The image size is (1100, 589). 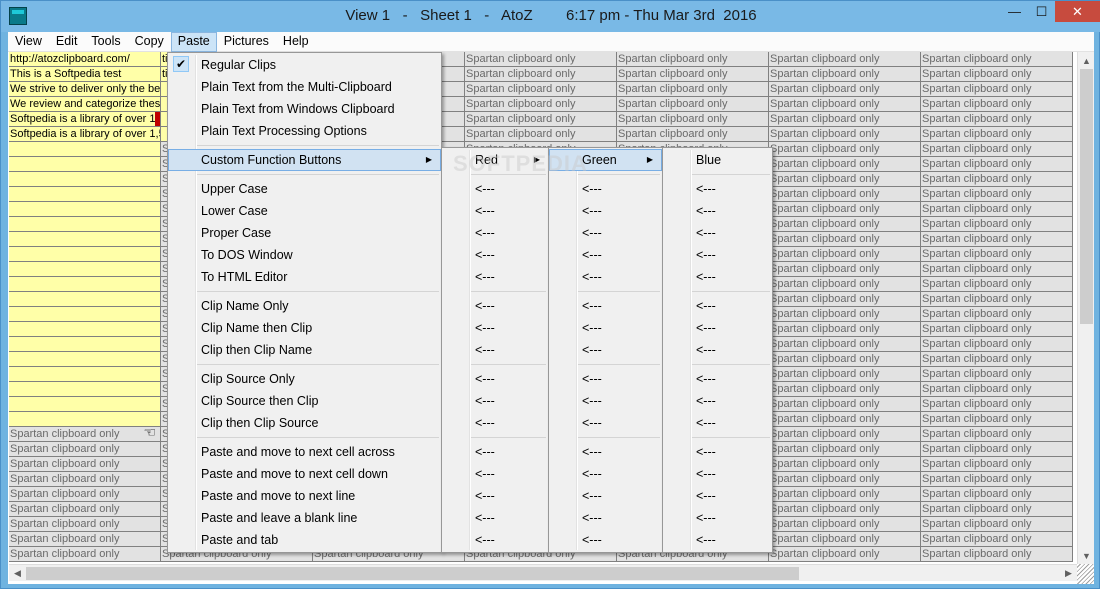 What do you see at coordinates (304, 189) in the screenshot?
I see `paste-menu-item: Upper Case` at bounding box center [304, 189].